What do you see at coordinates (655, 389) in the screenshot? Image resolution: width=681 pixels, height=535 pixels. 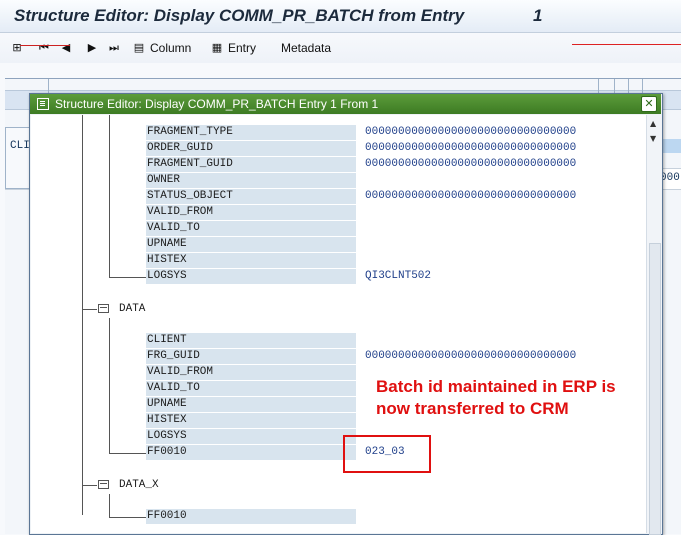 I see `scrollbar-thumb` at bounding box center [655, 389].